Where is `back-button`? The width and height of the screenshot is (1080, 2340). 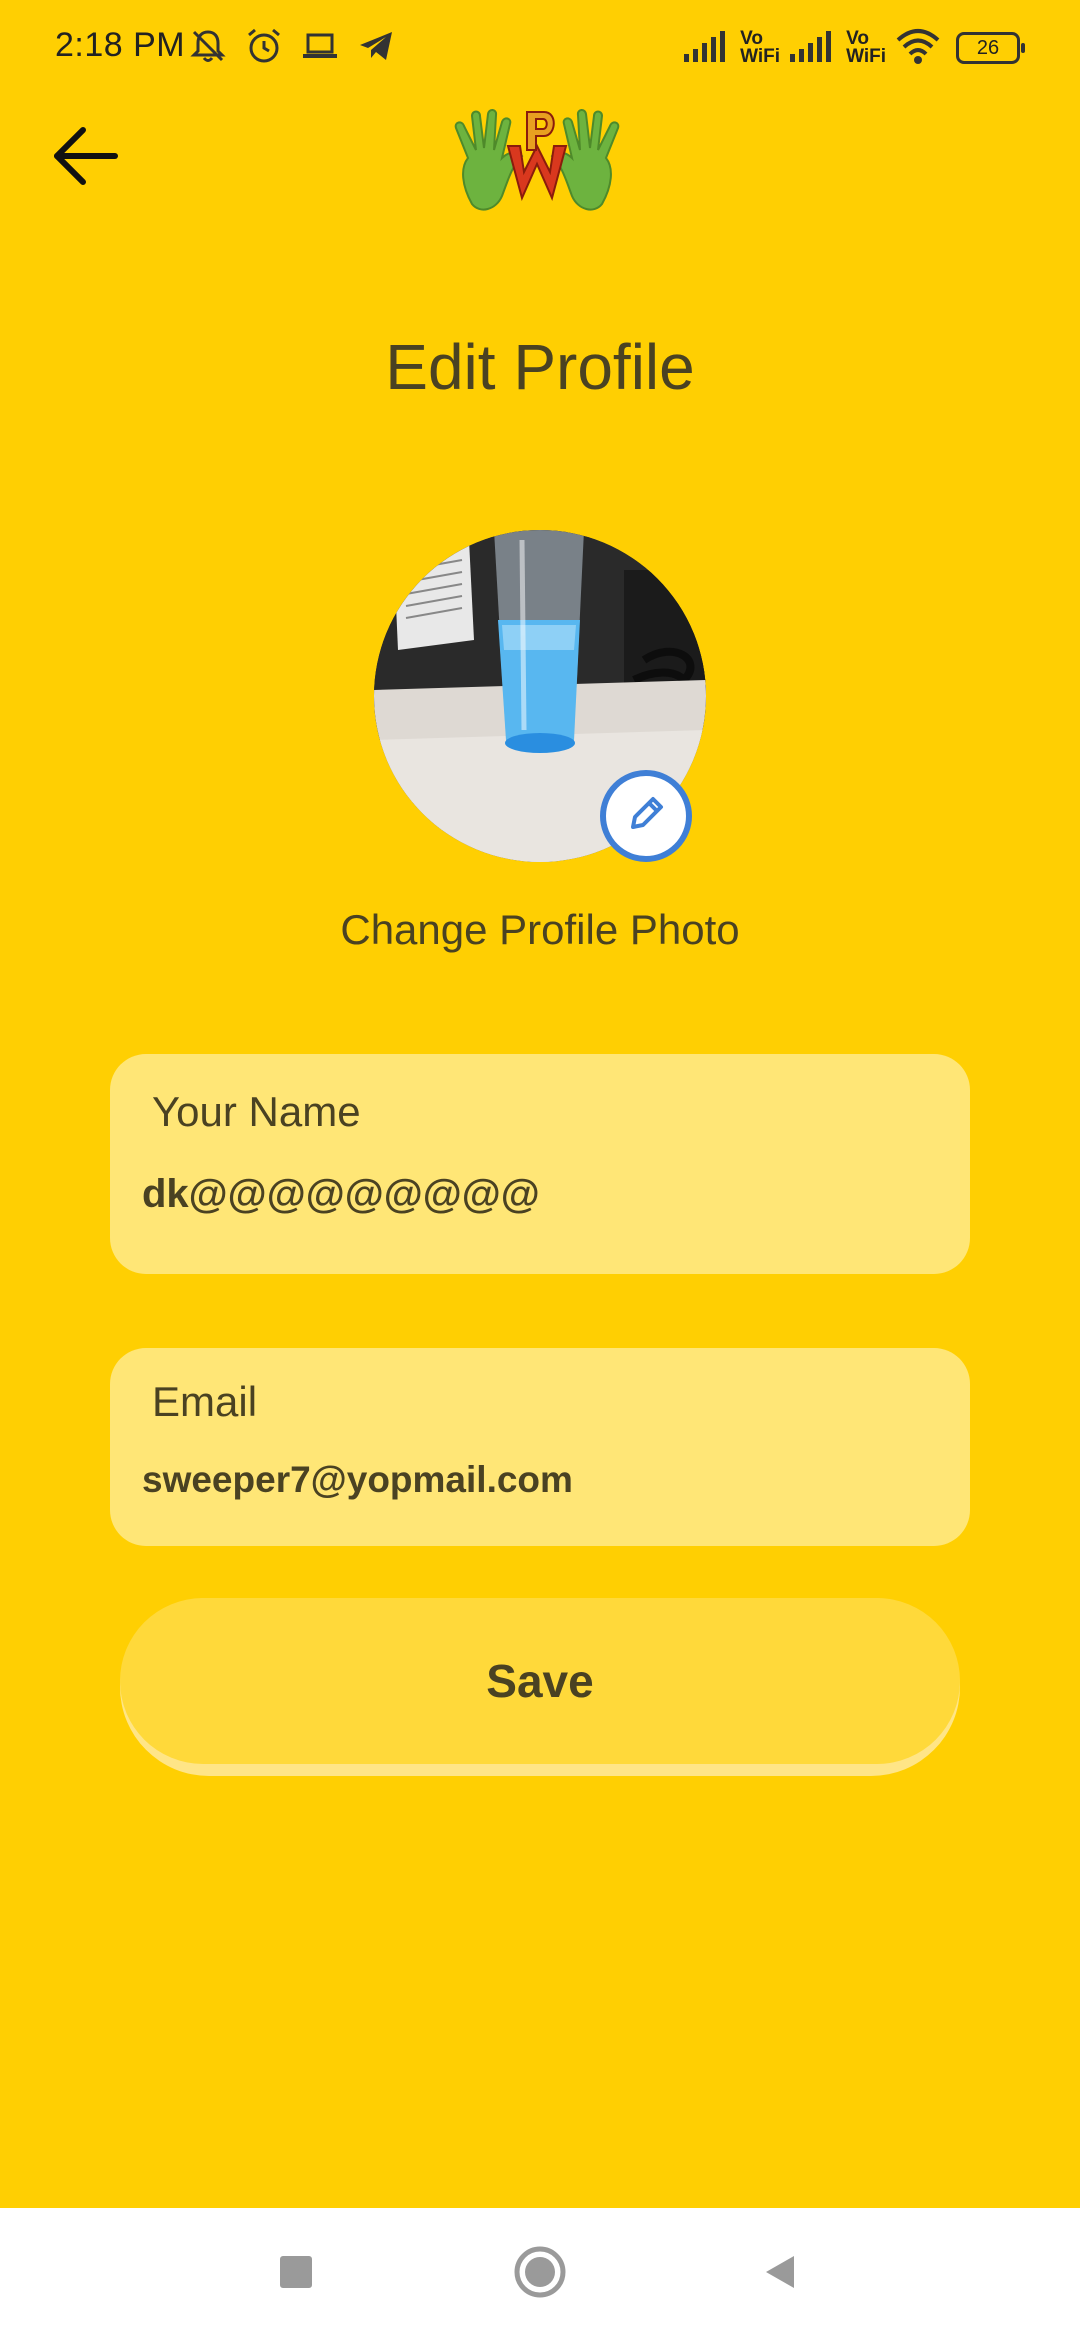
back-button is located at coordinates (85, 158).